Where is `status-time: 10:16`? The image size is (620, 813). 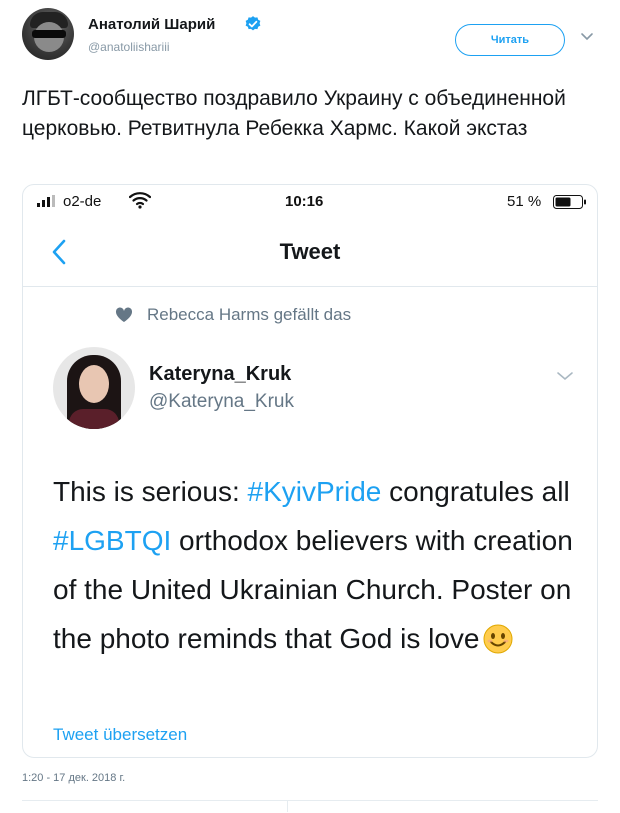 status-time: 10:16 is located at coordinates (304, 201).